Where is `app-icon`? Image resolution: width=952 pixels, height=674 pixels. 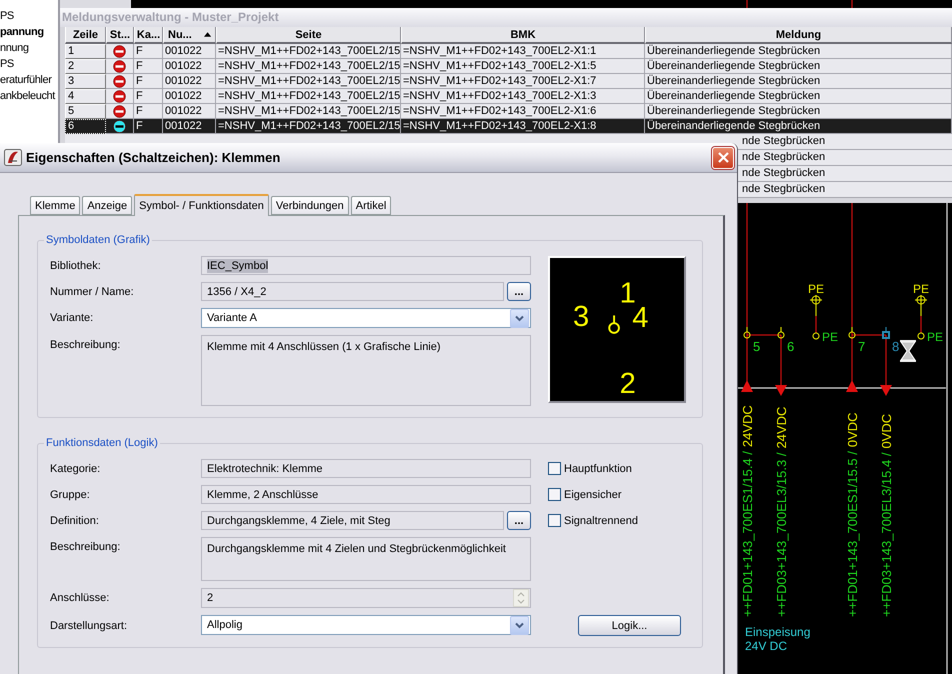 app-icon is located at coordinates (13, 157).